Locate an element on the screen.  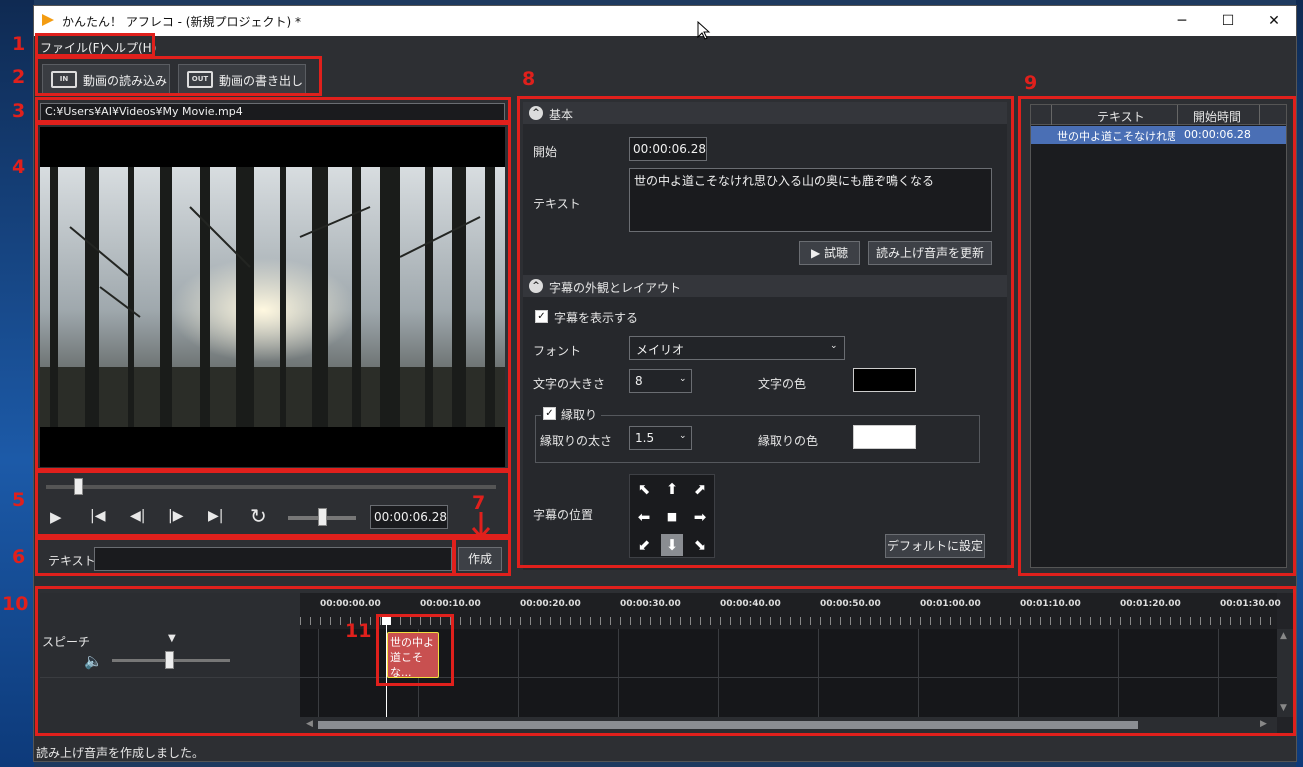
annotation-number: 2 is located at coordinates (19, 77).